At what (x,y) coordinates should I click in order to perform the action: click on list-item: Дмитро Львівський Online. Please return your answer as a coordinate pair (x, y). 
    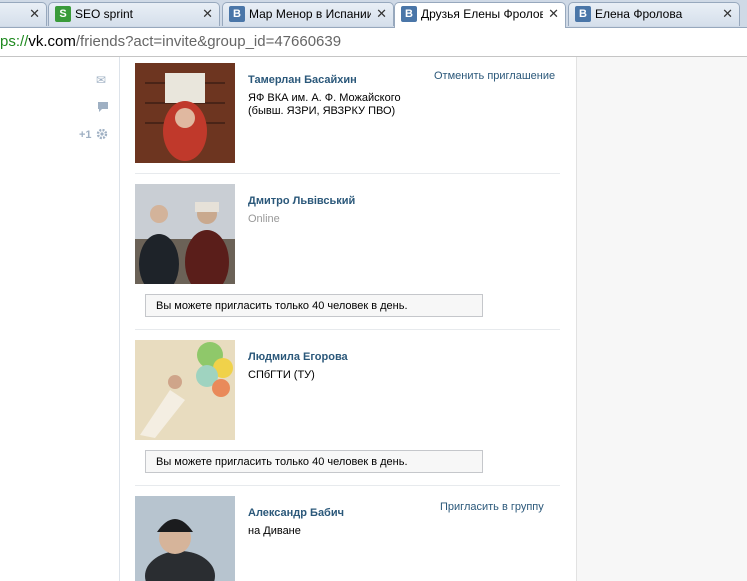
    Looking at the image, I should click on (347, 234).